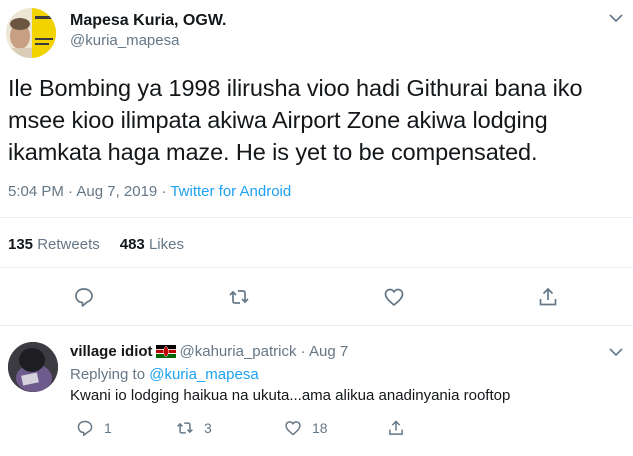 This screenshot has height=456, width=633. Describe the element at coordinates (89, 191) in the screenshot. I see `tweet-timestamp: 5:04 PM · Aug 7, 2019 ·` at that location.